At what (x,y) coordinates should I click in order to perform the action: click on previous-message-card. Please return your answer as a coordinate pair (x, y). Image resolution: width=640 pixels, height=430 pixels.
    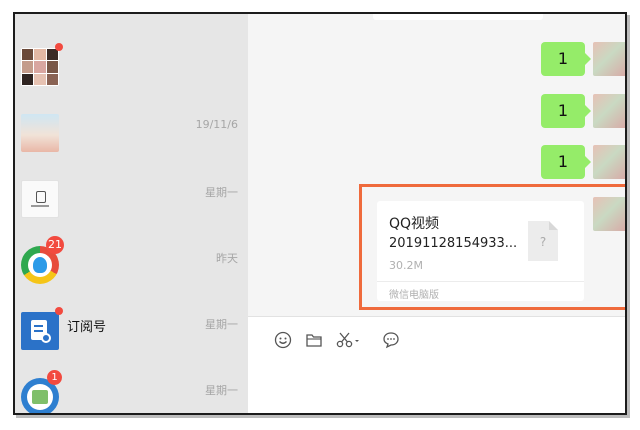
    Looking at the image, I should click on (458, 17).